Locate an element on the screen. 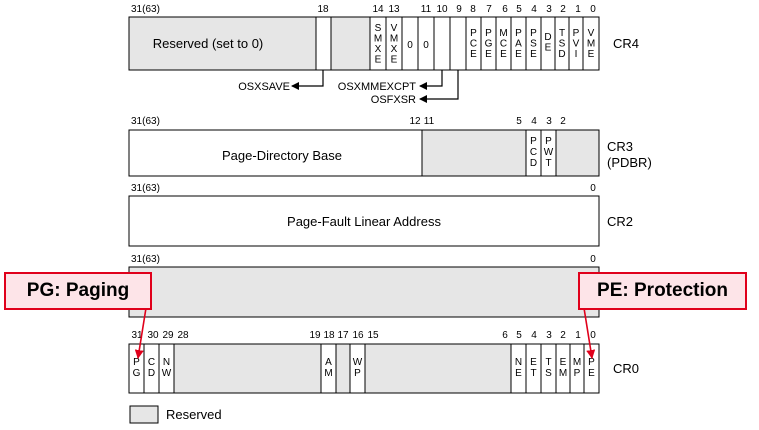 This screenshot has height=430, width=759. cr3-bit-2-label: 2 is located at coordinates (563, 121).